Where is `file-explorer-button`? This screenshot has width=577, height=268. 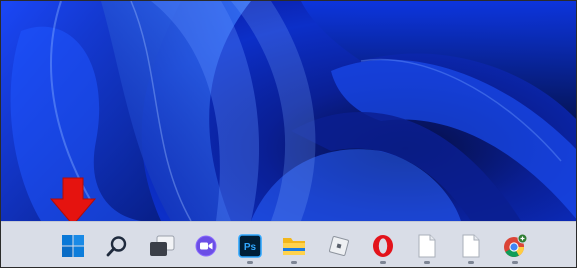
file-explorer-button is located at coordinates (294, 246).